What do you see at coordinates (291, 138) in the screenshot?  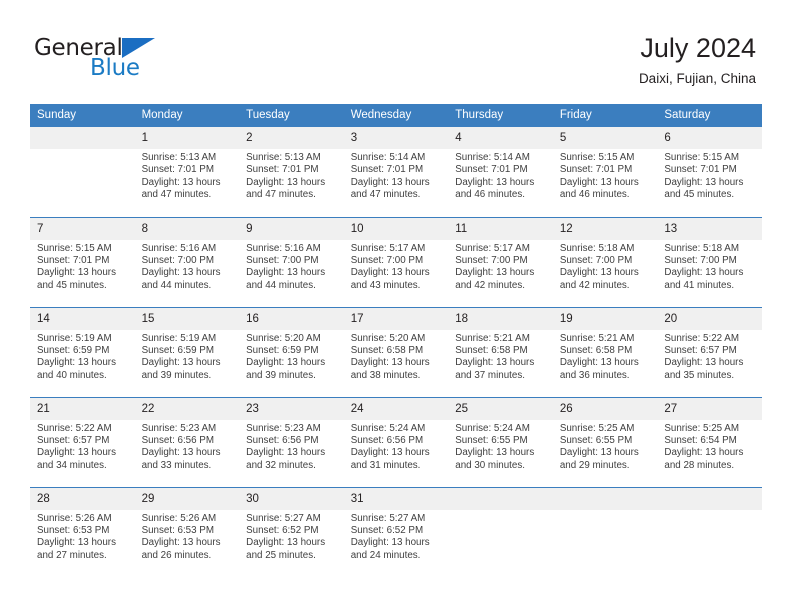 I see `day-number: 2` at bounding box center [291, 138].